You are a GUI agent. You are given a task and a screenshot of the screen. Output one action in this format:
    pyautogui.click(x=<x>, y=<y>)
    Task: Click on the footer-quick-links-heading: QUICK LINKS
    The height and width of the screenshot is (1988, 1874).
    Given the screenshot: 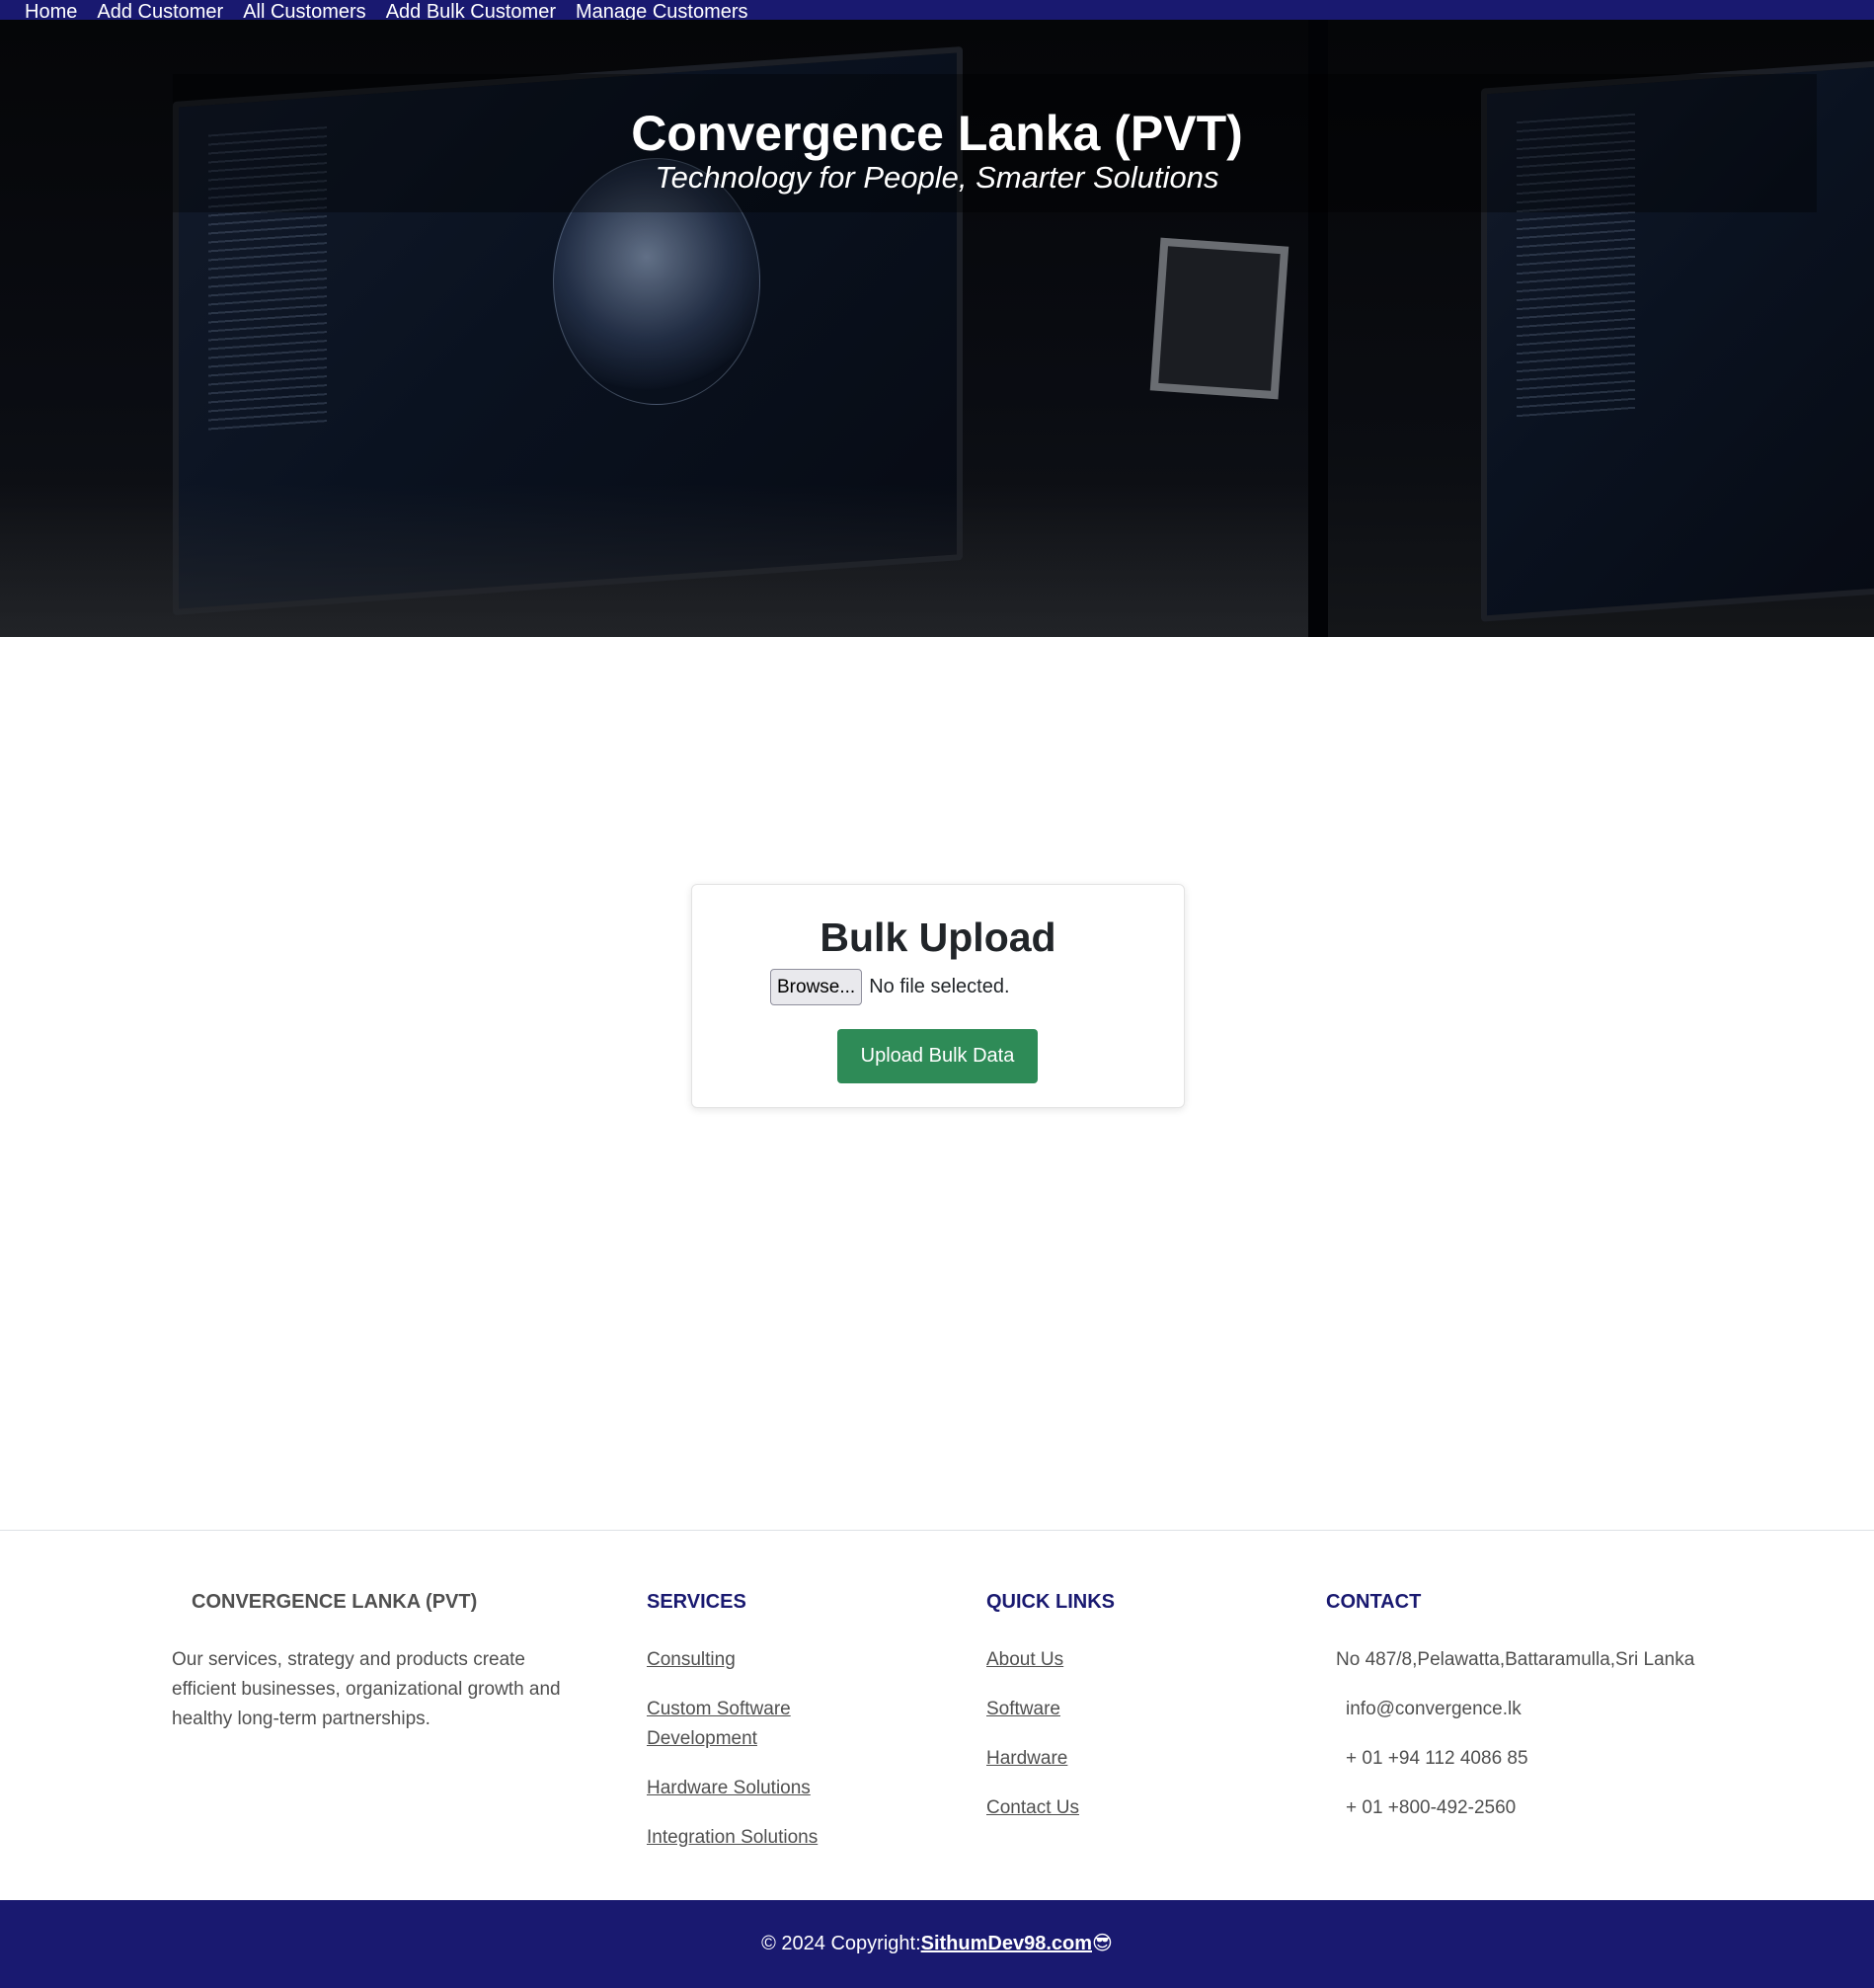 What is the action you would take?
    pyautogui.click(x=1050, y=1602)
    